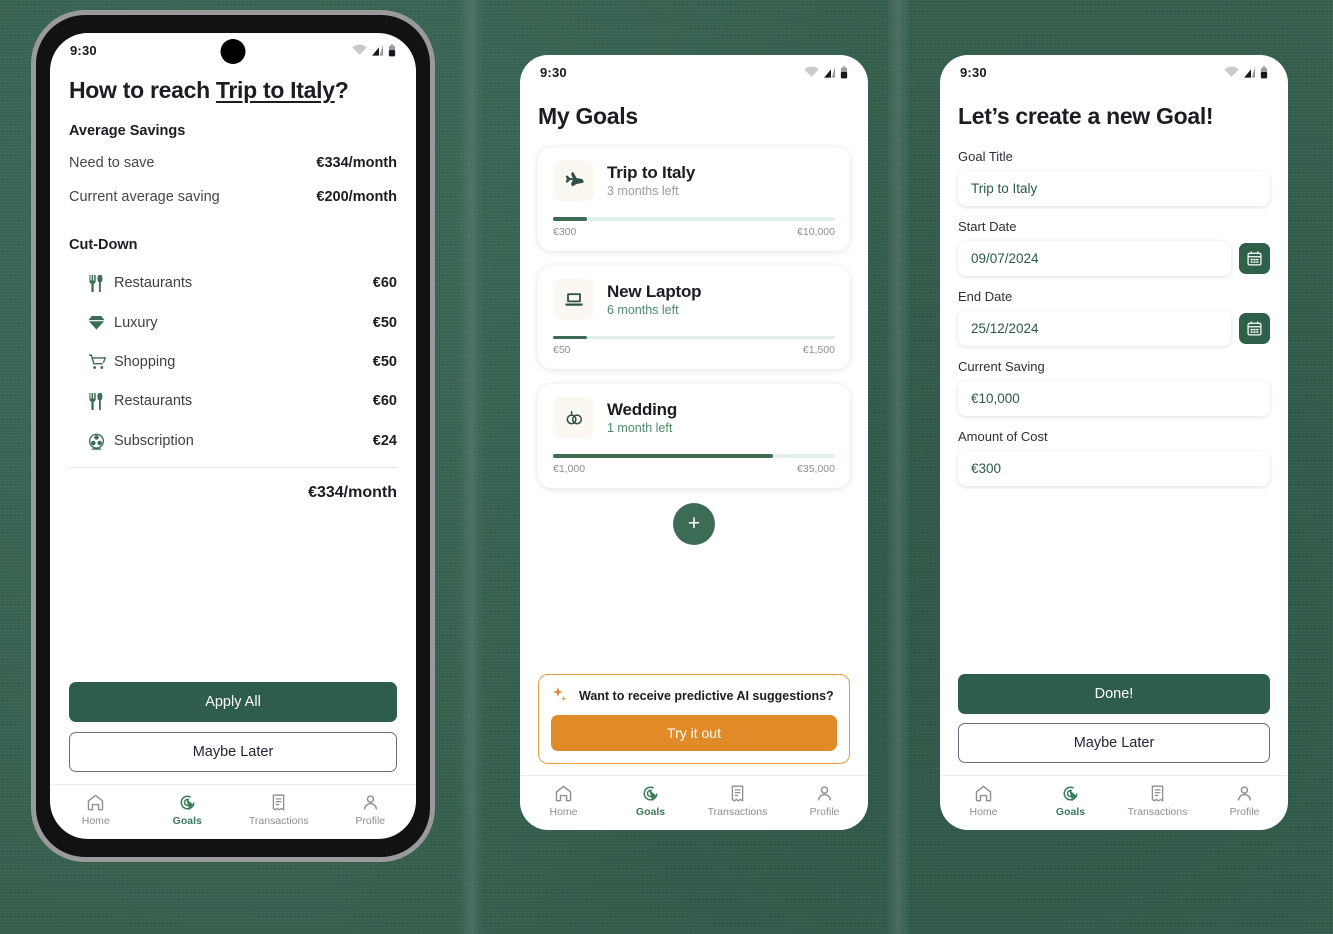  I want to click on goal-target-amount: €1,500, so click(818, 350).